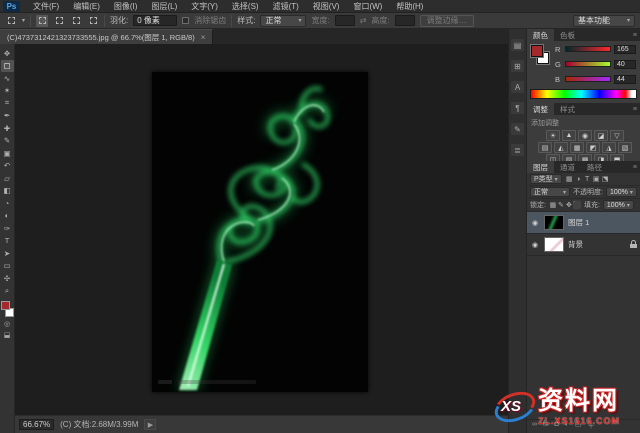  I want to click on blend-mode-select: 正常 ▾, so click(550, 192).